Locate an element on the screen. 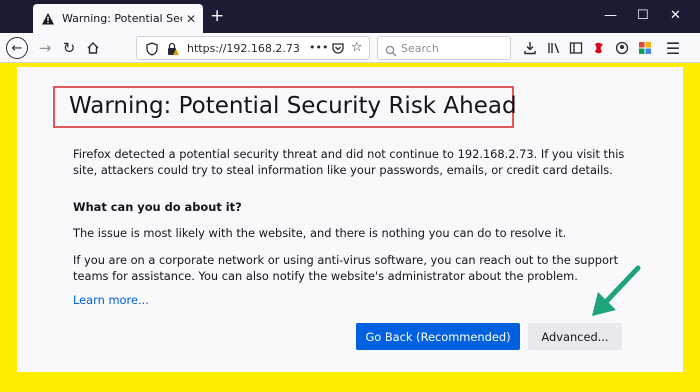 The height and width of the screenshot is (392, 700). go-back-button: Go Back (Recommended) is located at coordinates (438, 336).